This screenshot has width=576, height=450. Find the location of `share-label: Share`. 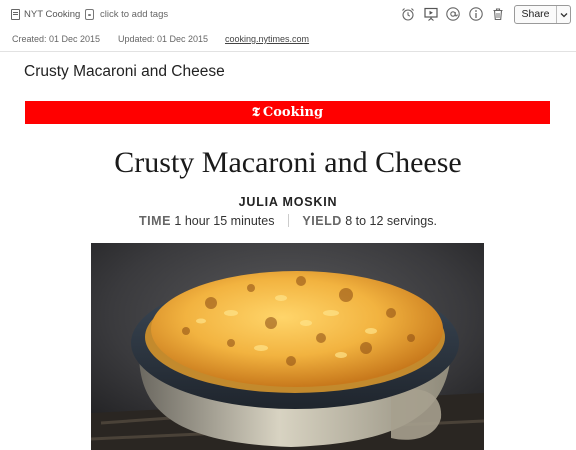

share-label: Share is located at coordinates (536, 14).